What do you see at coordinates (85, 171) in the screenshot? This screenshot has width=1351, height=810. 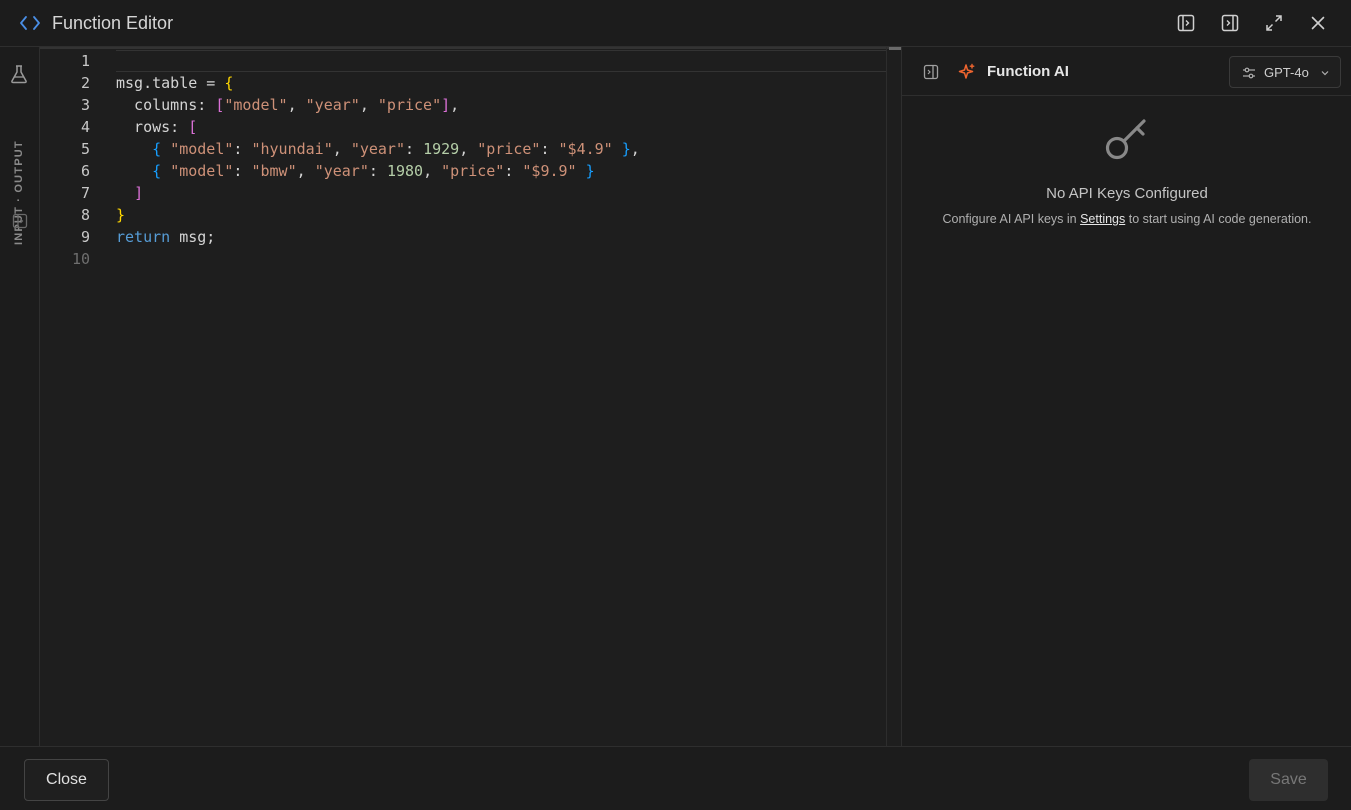 I see `line-number: 6` at bounding box center [85, 171].